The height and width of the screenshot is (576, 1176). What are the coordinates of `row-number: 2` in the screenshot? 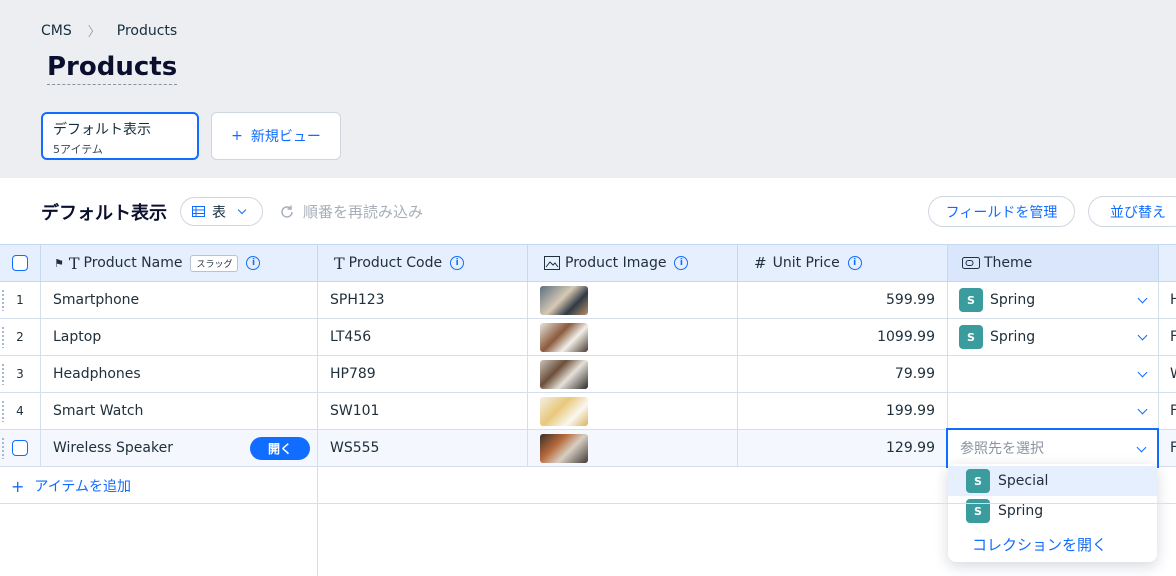 It's located at (20, 337).